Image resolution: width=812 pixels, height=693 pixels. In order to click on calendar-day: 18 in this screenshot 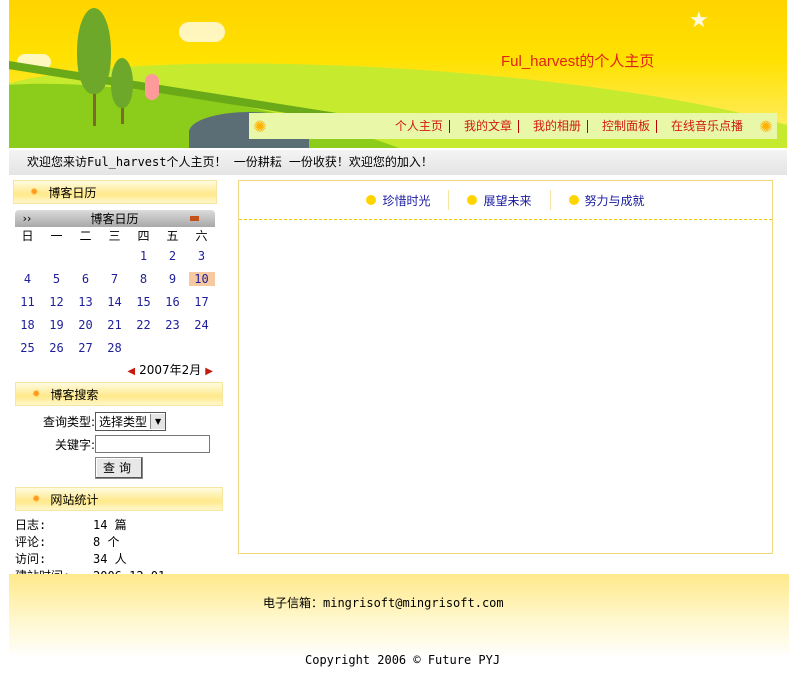, I will do `click(27, 324)`.